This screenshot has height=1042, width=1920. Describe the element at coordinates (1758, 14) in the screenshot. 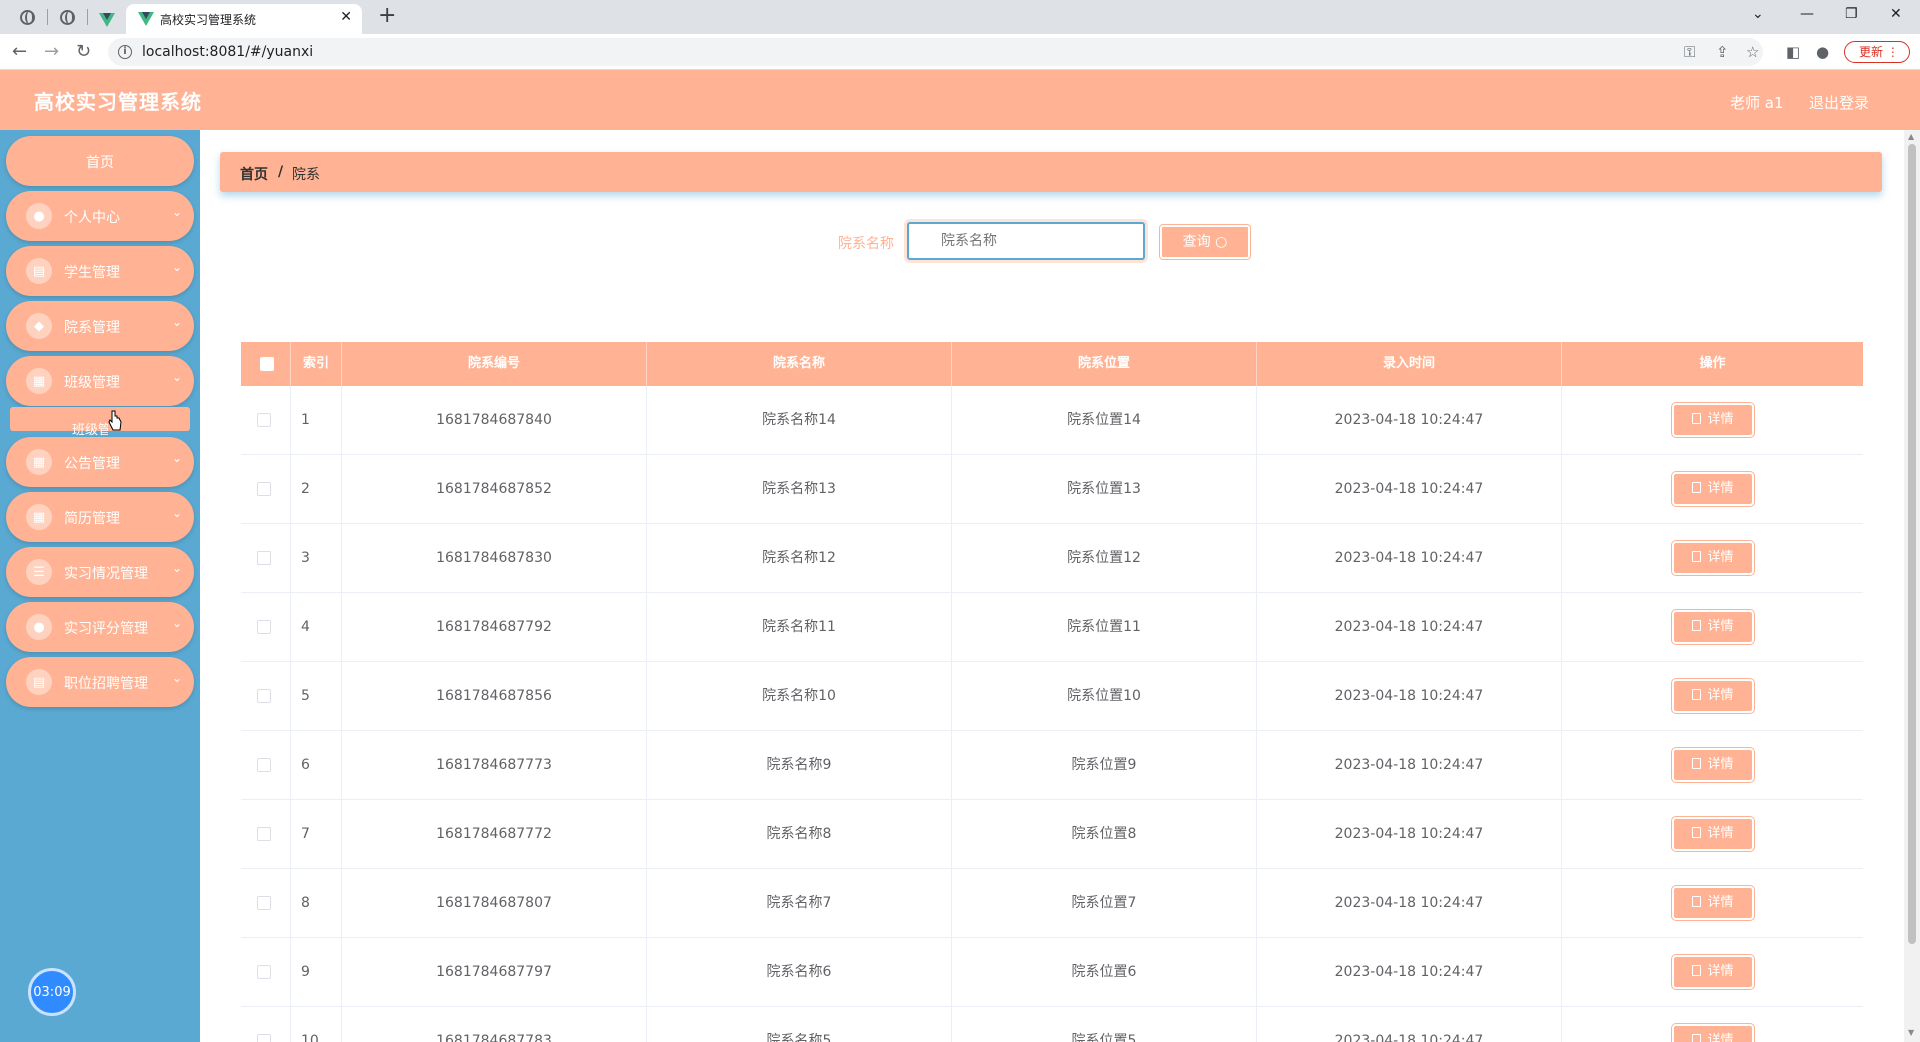

I see `tab-search-icon: ⌄` at that location.